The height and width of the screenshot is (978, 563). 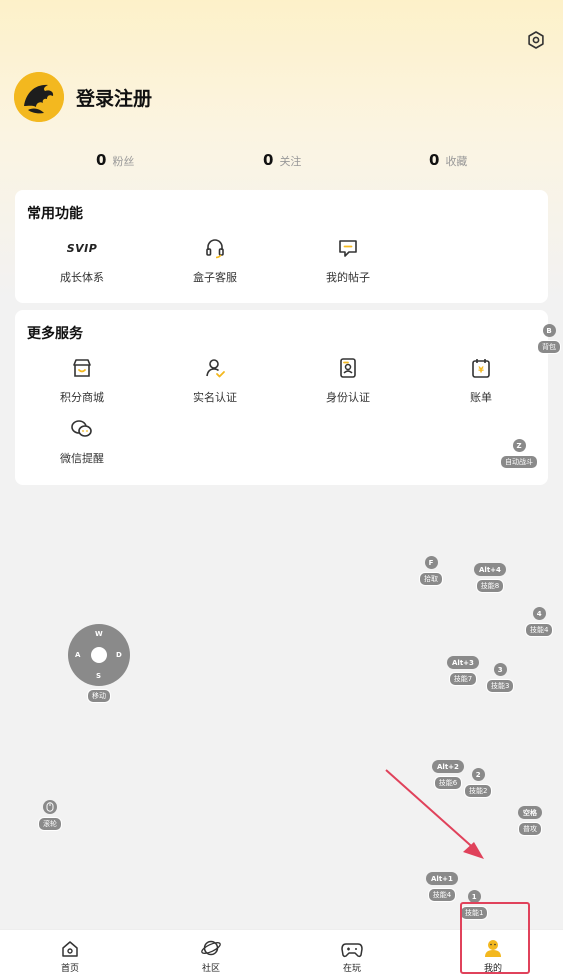 I want to click on nav-label: 首页, so click(x=69, y=969).